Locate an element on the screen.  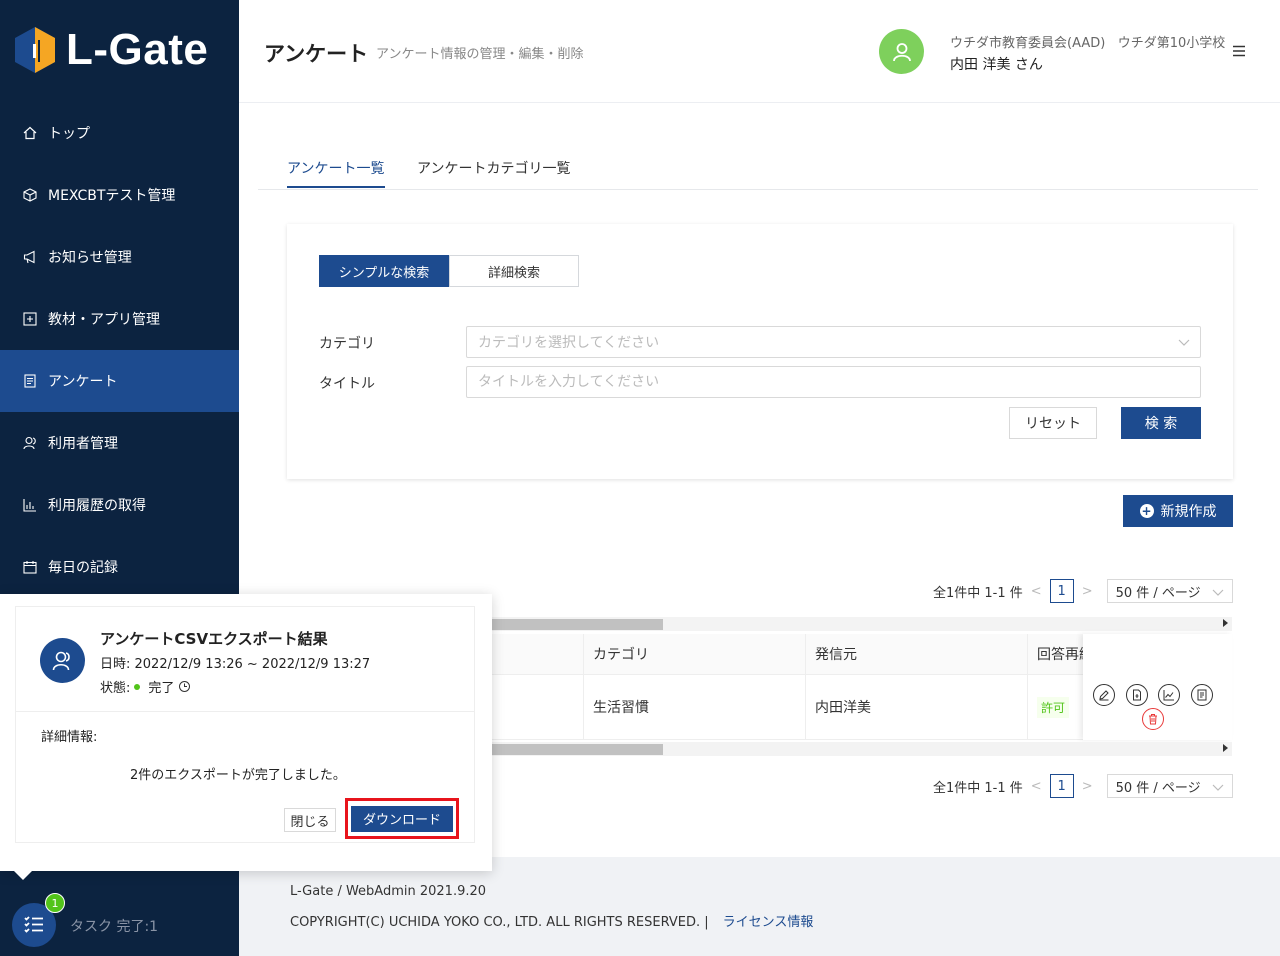
cell-reanswer: 許可 is located at coordinates (1057, 707).